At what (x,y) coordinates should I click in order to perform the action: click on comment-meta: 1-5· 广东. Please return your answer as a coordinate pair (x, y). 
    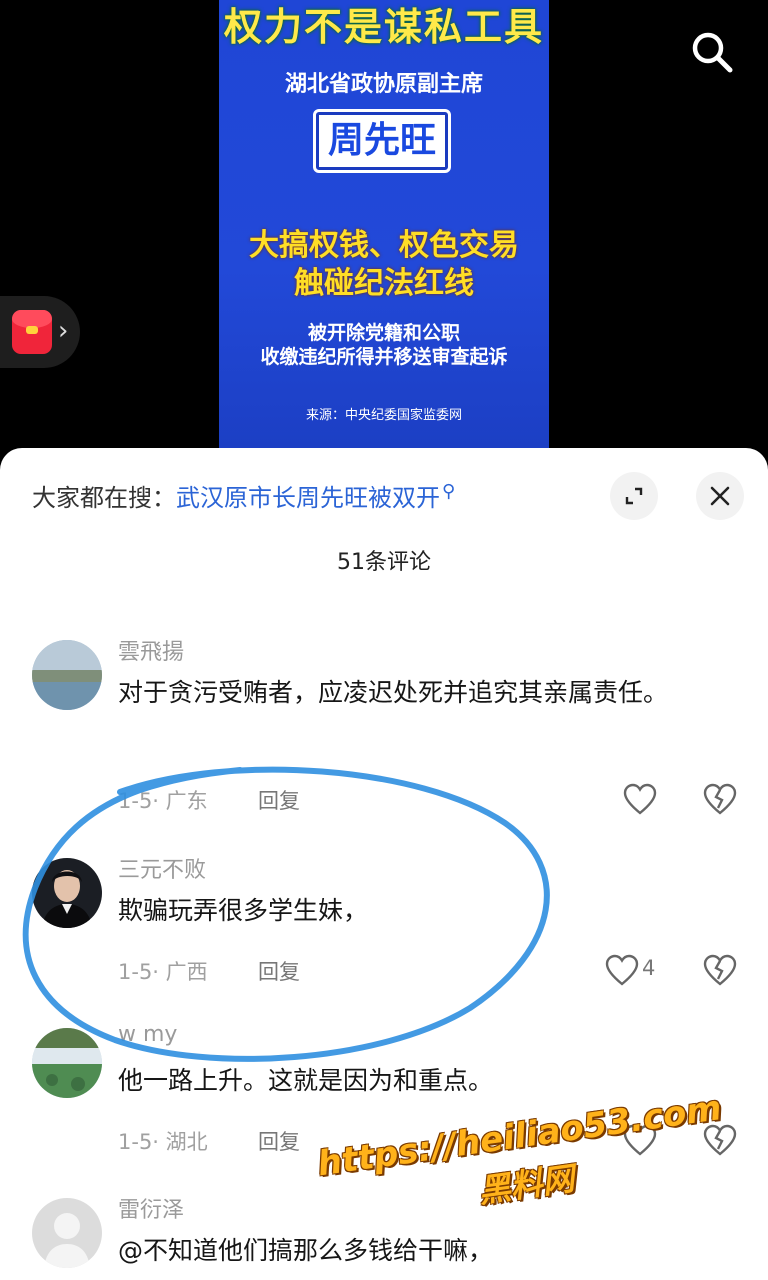
    Looking at the image, I should click on (163, 801).